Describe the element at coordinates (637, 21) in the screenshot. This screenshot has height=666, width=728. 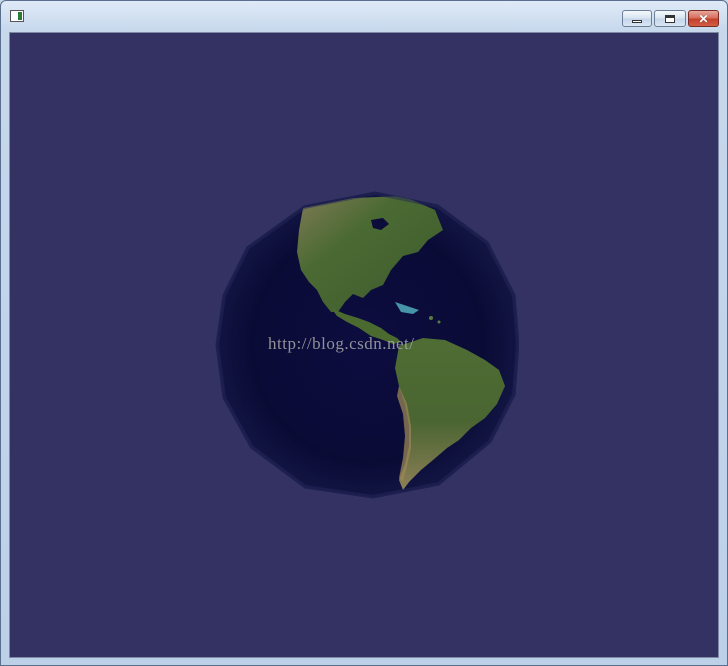
I see `minimize-icon` at that location.